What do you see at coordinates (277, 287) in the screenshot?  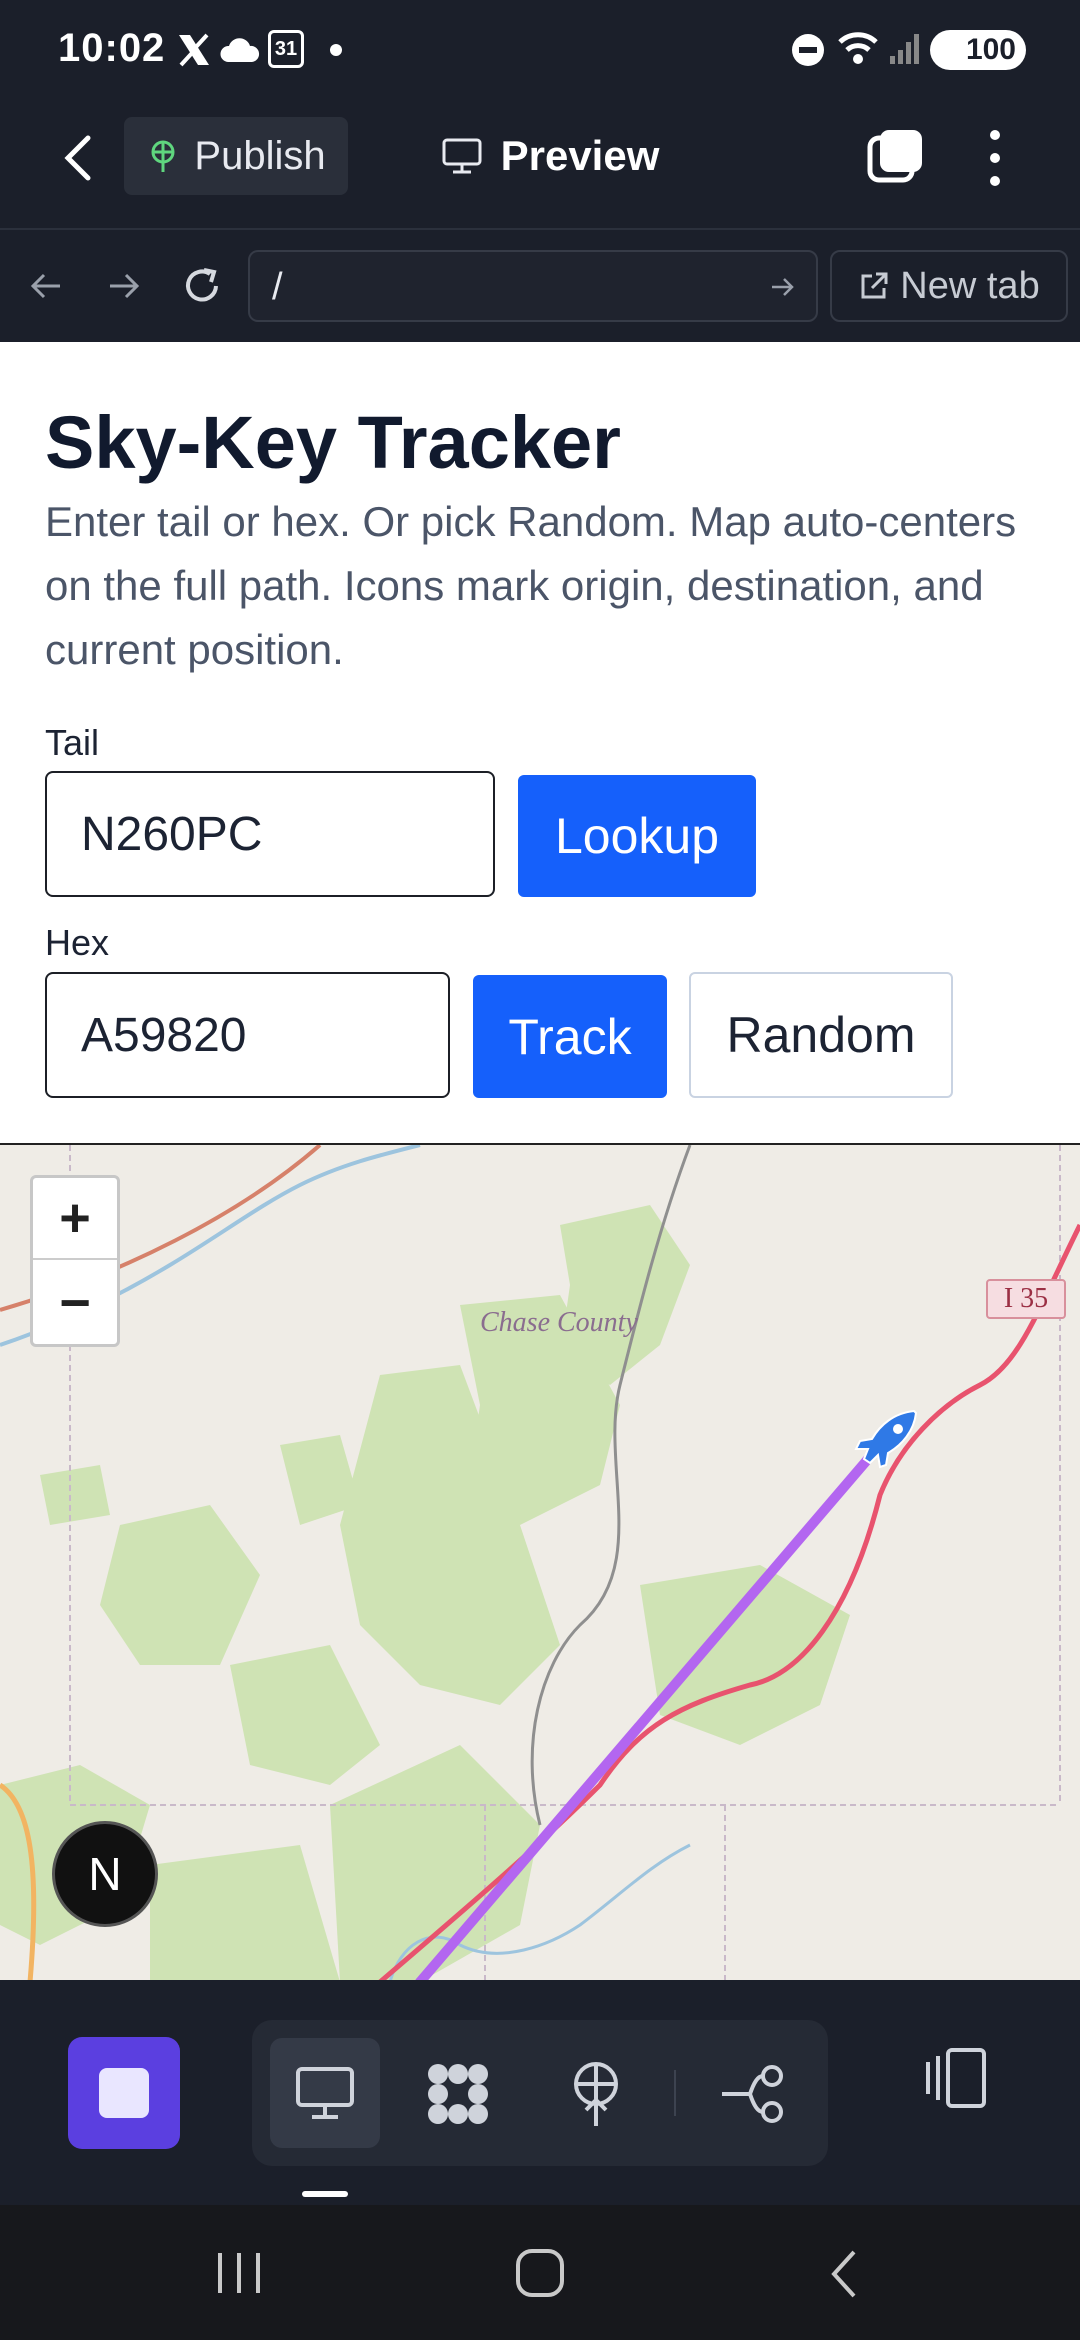 I see `url-text: /` at bounding box center [277, 287].